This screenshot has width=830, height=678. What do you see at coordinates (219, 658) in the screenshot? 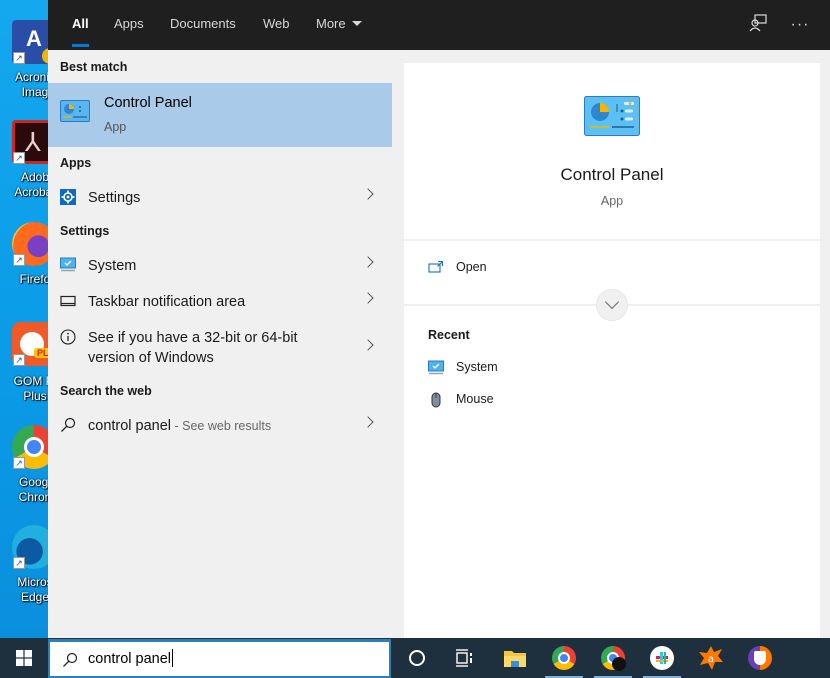
I see `taskbar-search-input: control panel` at bounding box center [219, 658].